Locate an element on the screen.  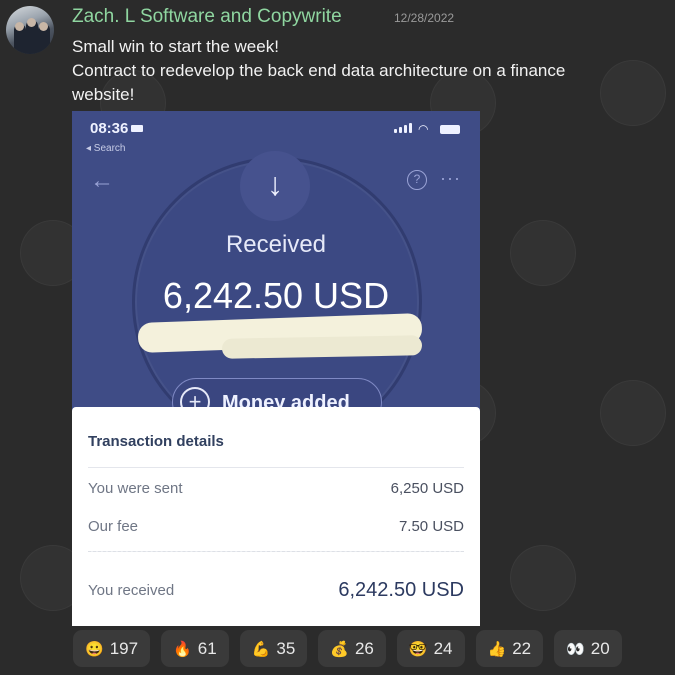
wifi-icon: ◠ is located at coordinates (423, 129).